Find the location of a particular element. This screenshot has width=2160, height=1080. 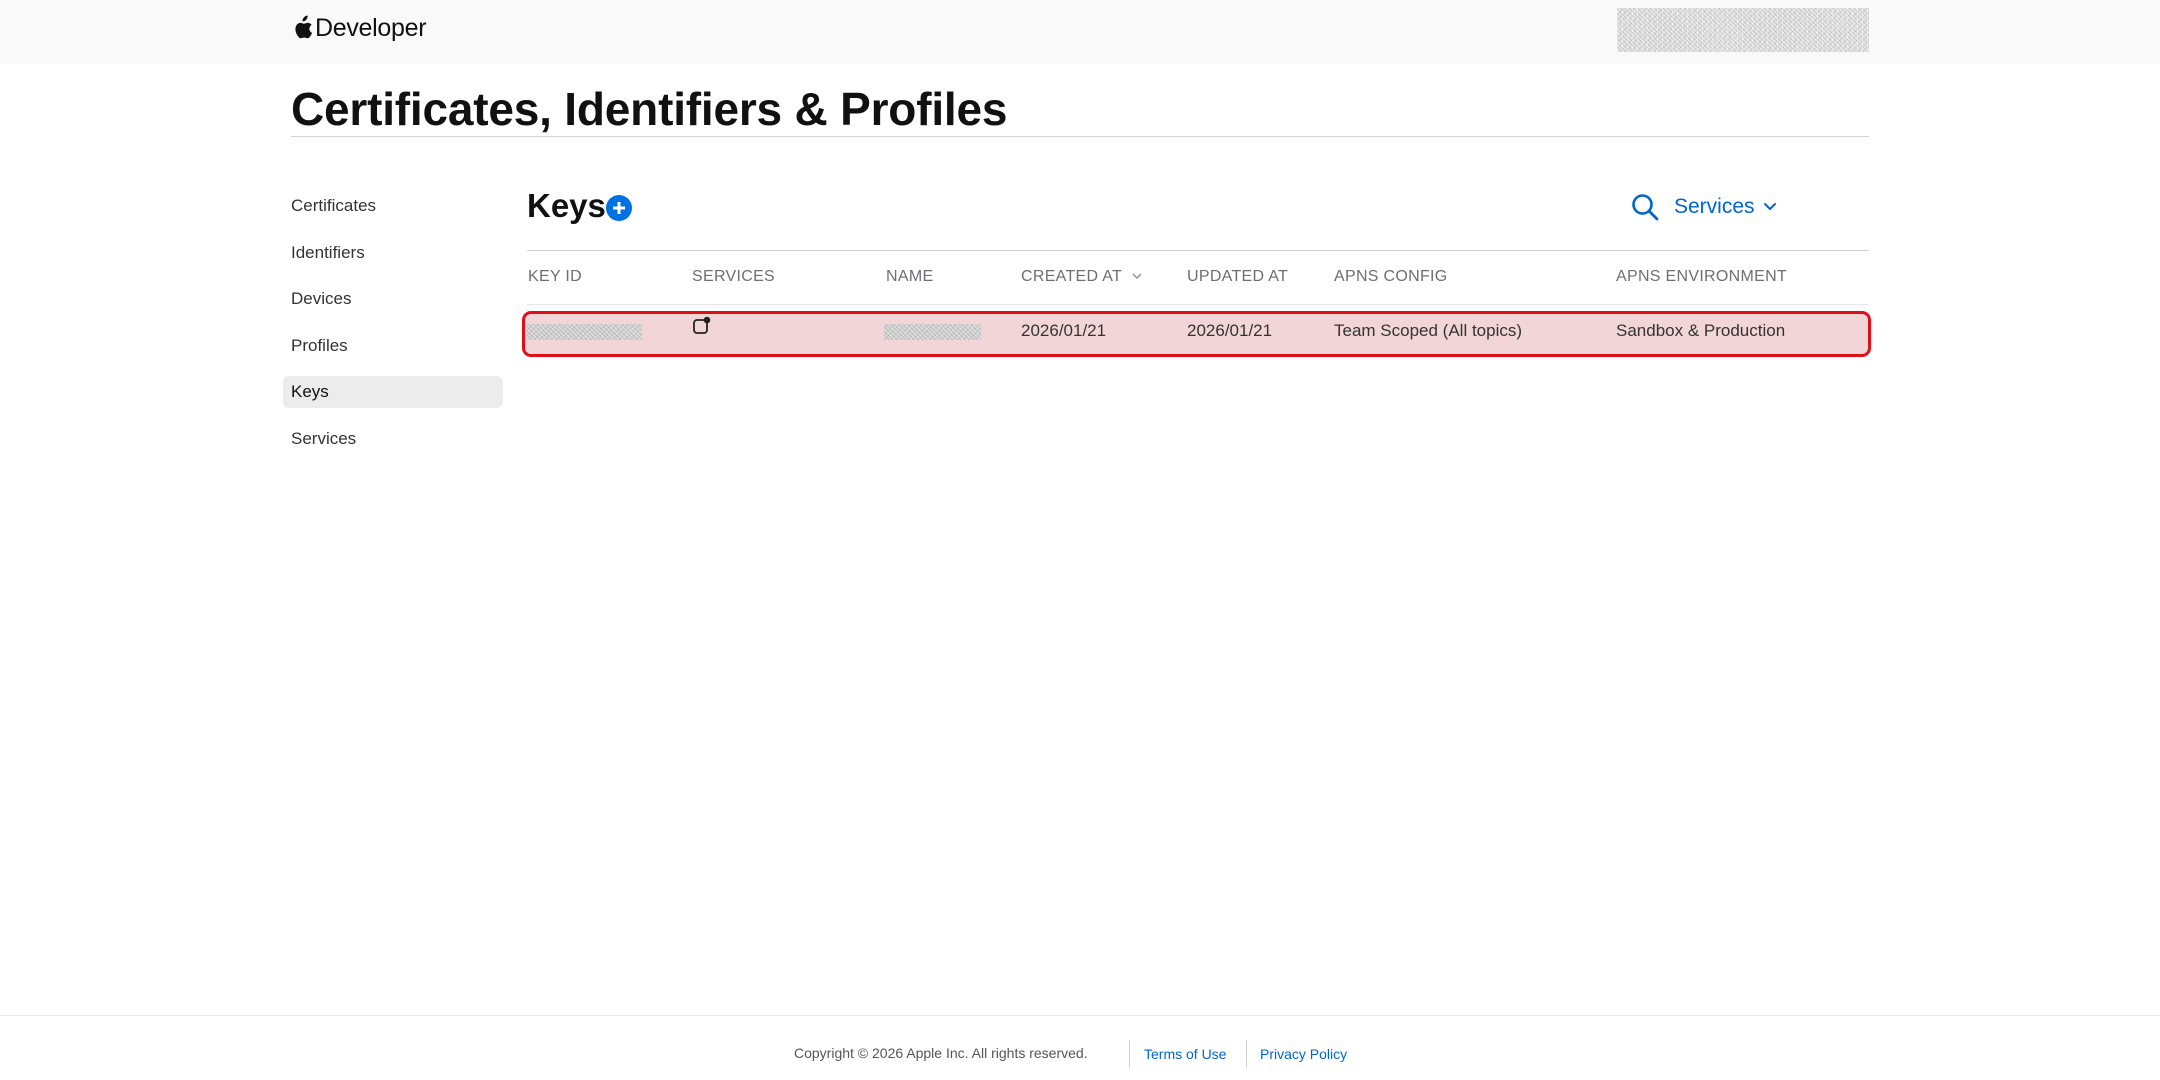

sidebar-item-devices: Devices is located at coordinates (393, 299).